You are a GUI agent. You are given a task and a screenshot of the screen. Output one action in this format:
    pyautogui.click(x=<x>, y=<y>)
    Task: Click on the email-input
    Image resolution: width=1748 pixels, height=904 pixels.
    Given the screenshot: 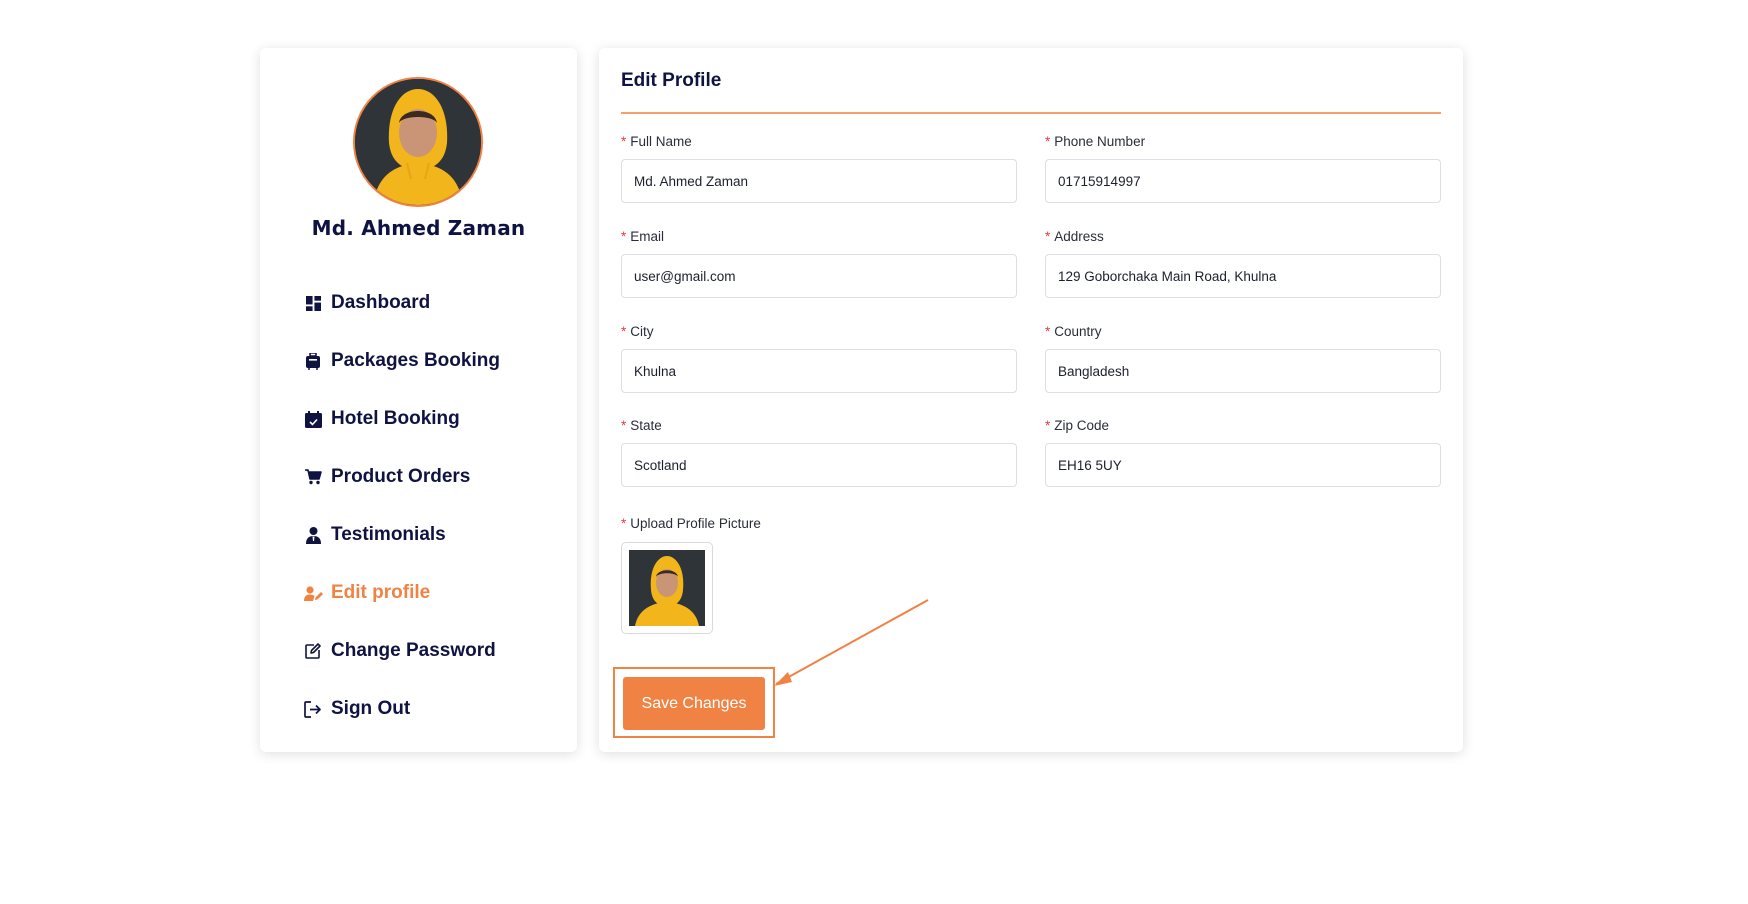 What is the action you would take?
    pyautogui.click(x=819, y=276)
    